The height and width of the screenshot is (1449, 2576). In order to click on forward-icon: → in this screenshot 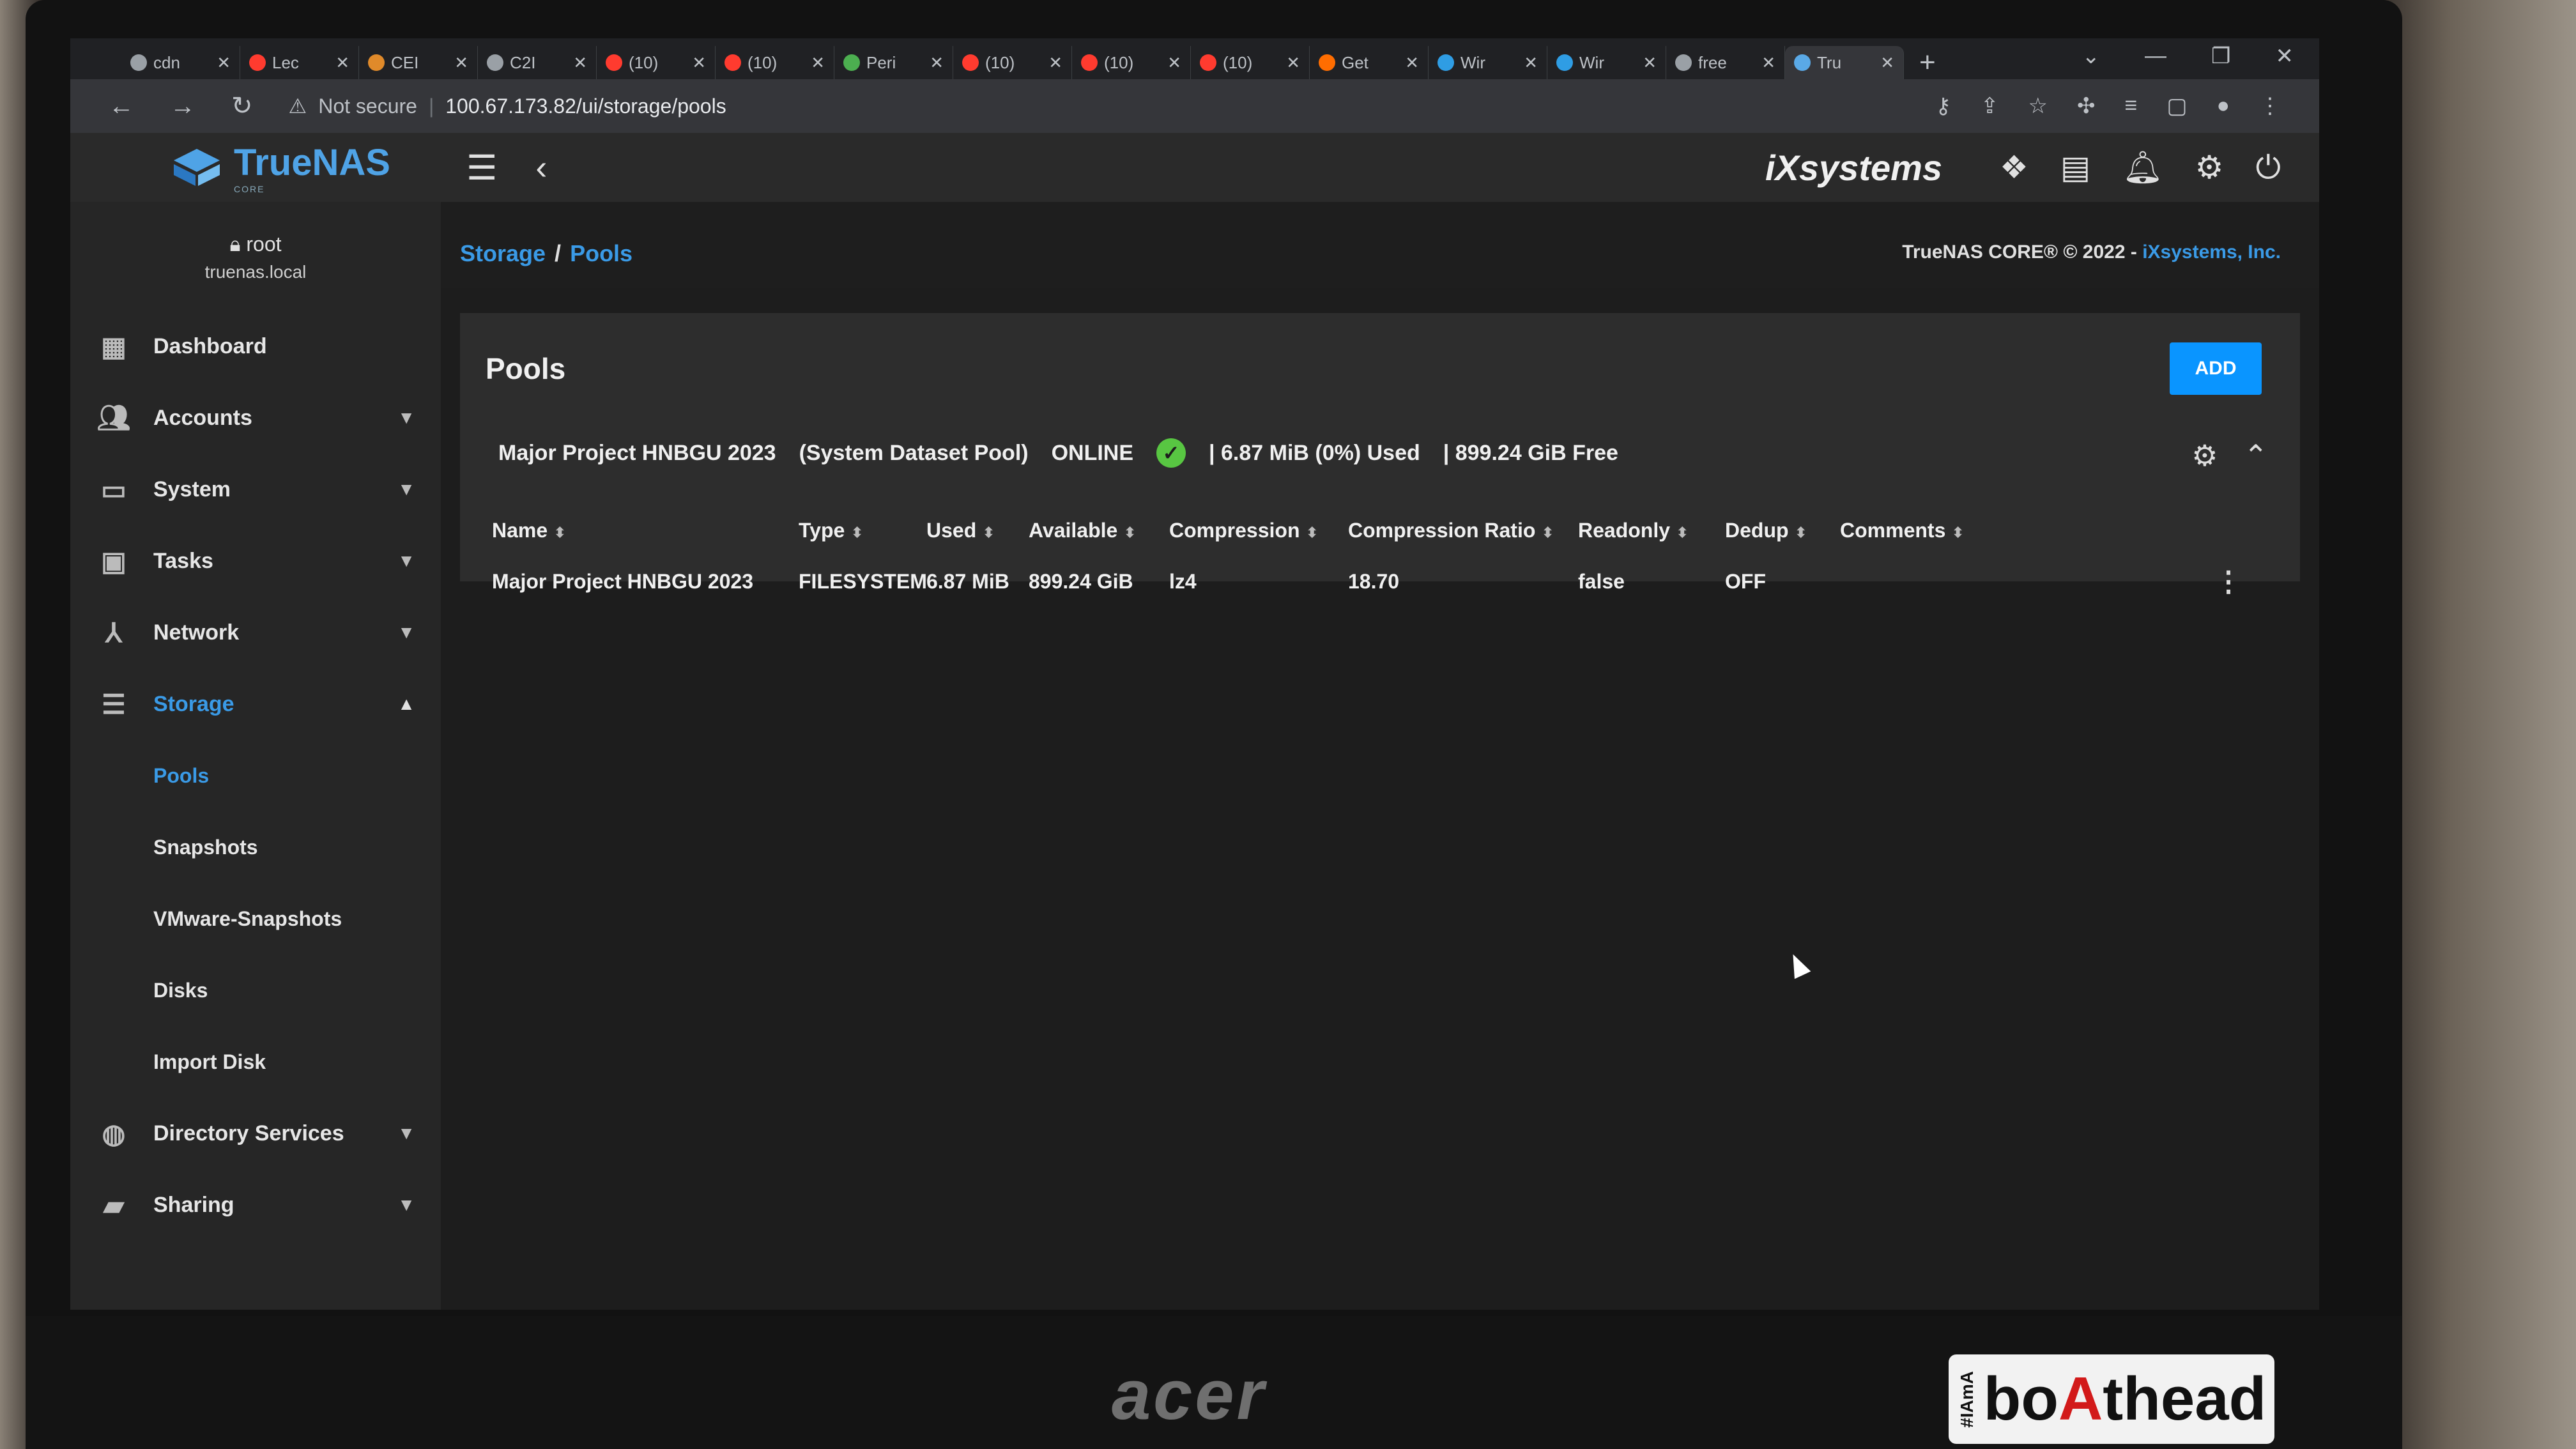, I will do `click(182, 106)`.